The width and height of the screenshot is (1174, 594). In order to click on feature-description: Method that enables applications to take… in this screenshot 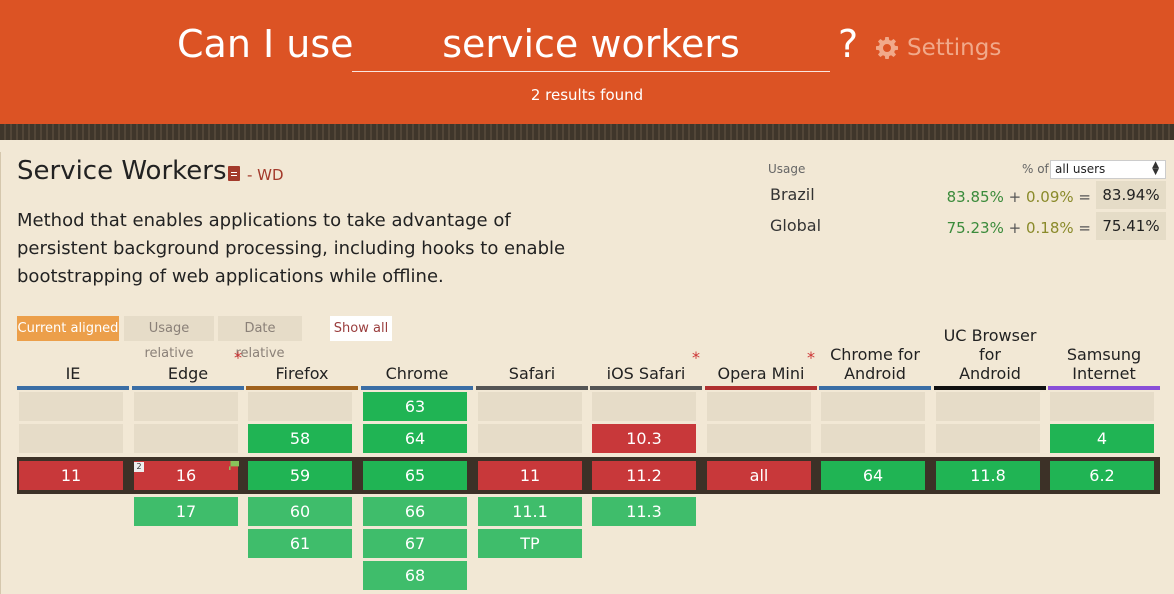, I will do `click(291, 248)`.